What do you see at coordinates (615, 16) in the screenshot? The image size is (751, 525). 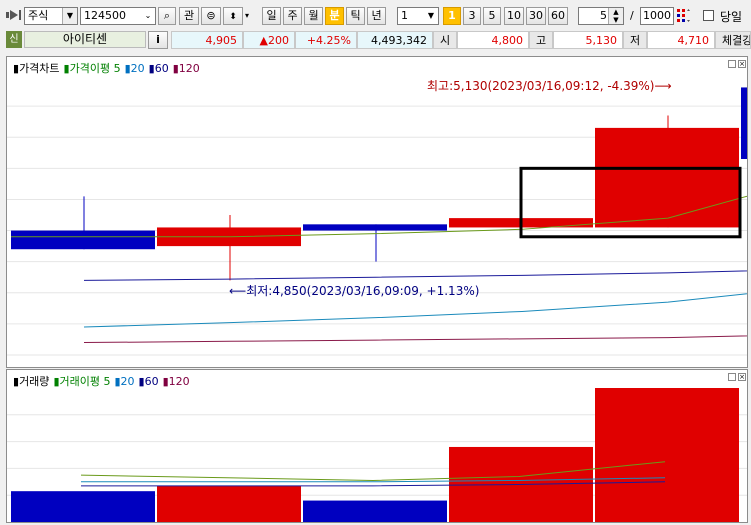 I see `spinner-icon: ▲ ▼` at bounding box center [615, 16].